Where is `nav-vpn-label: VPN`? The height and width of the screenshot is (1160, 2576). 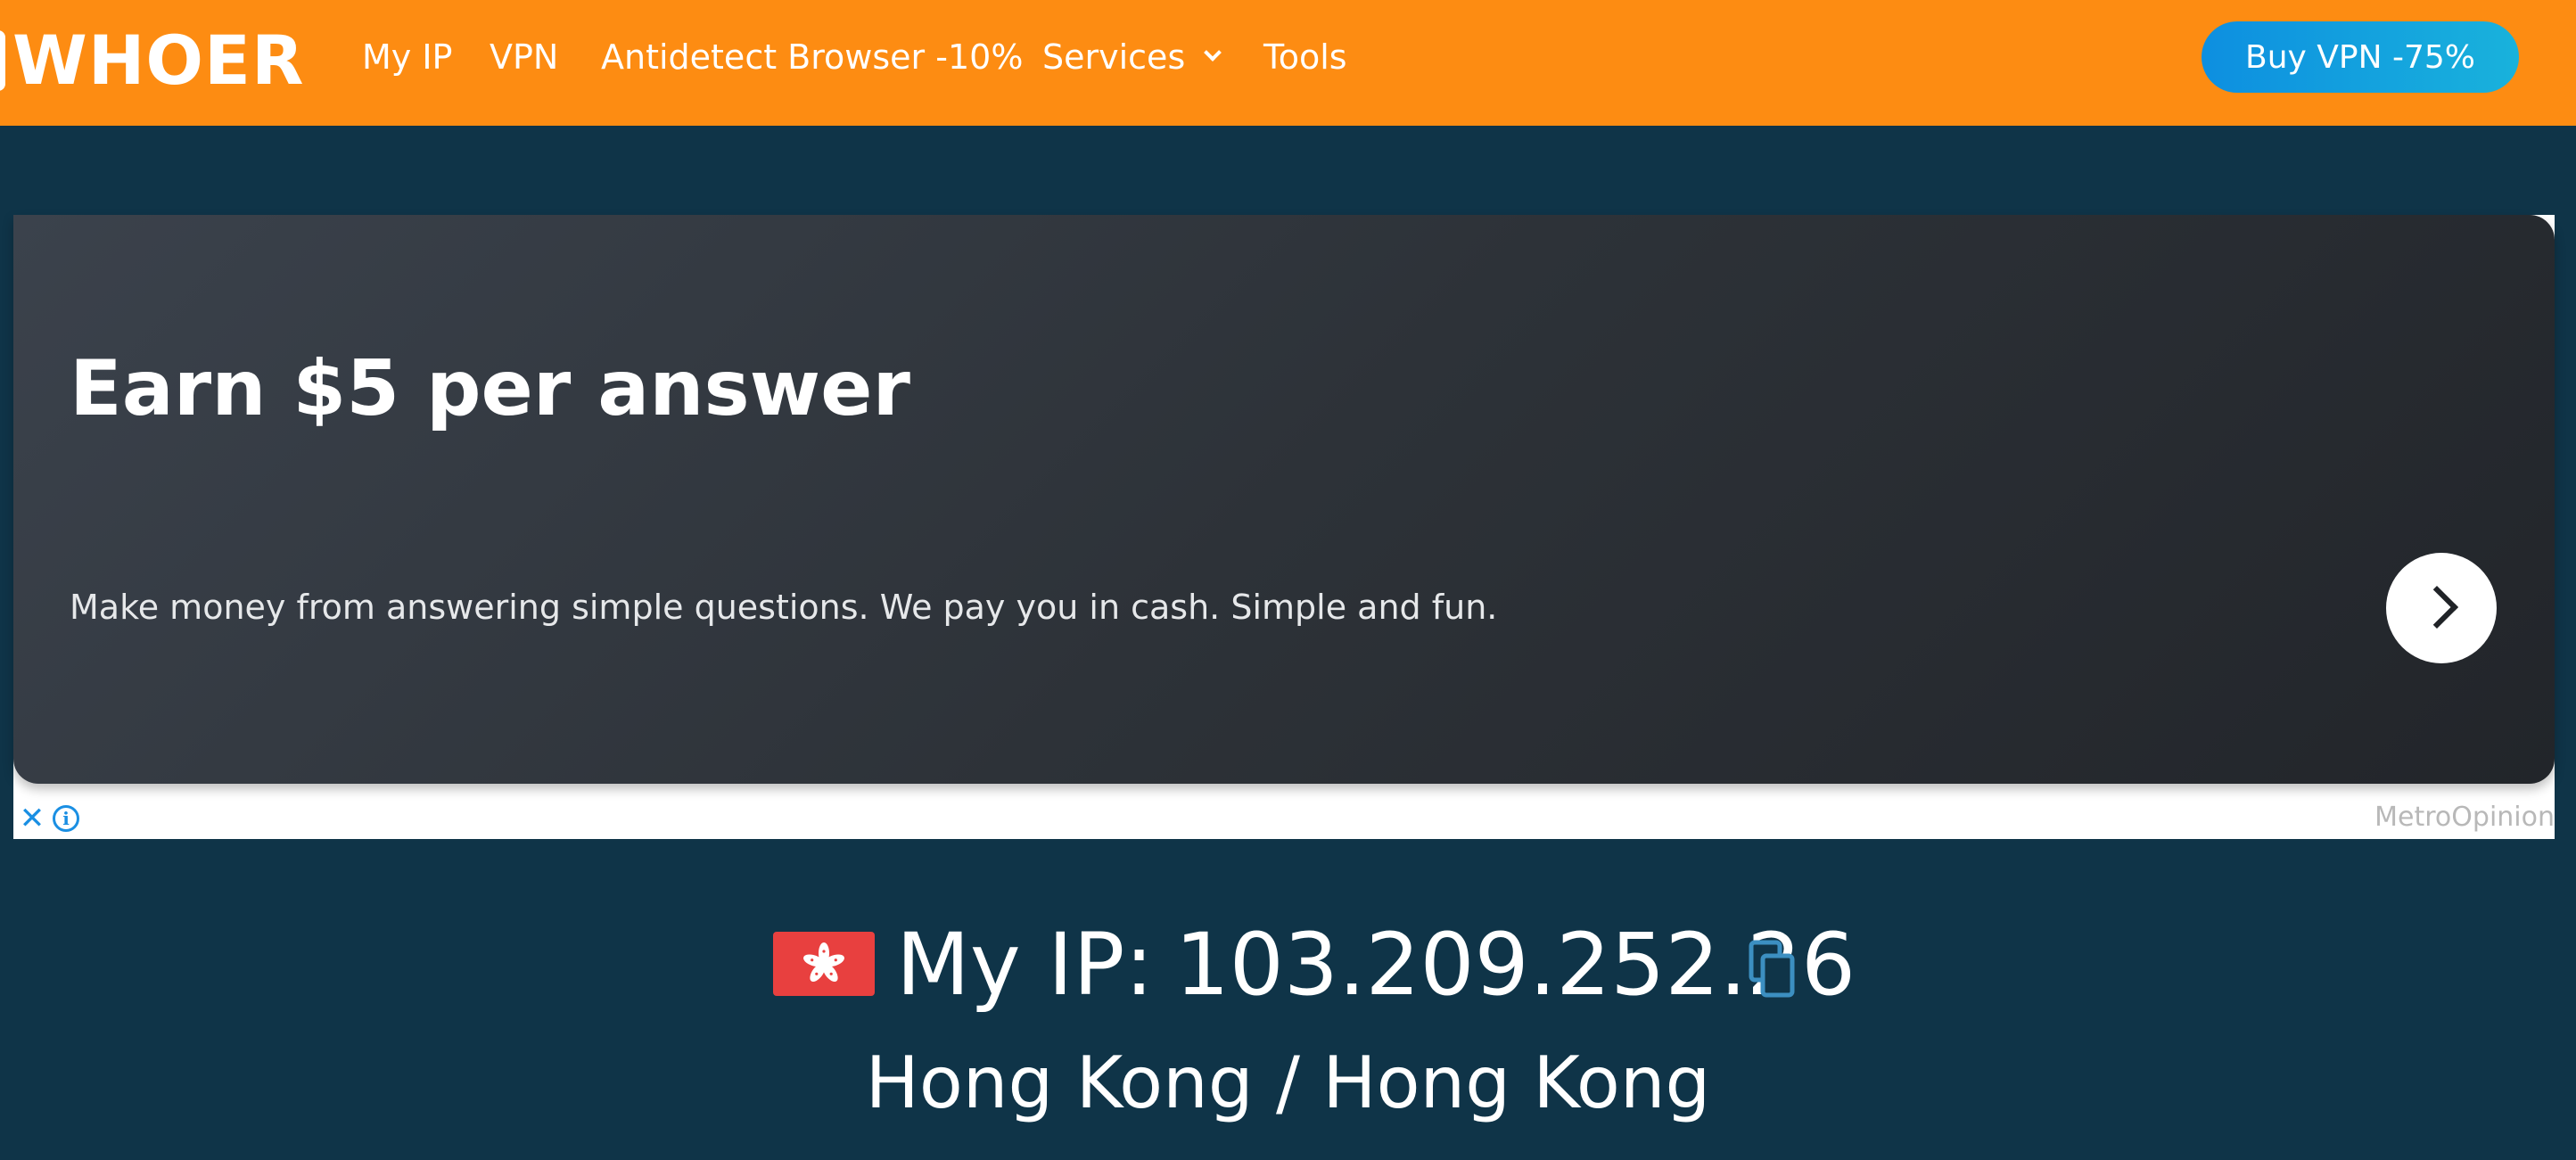 nav-vpn-label: VPN is located at coordinates (524, 57).